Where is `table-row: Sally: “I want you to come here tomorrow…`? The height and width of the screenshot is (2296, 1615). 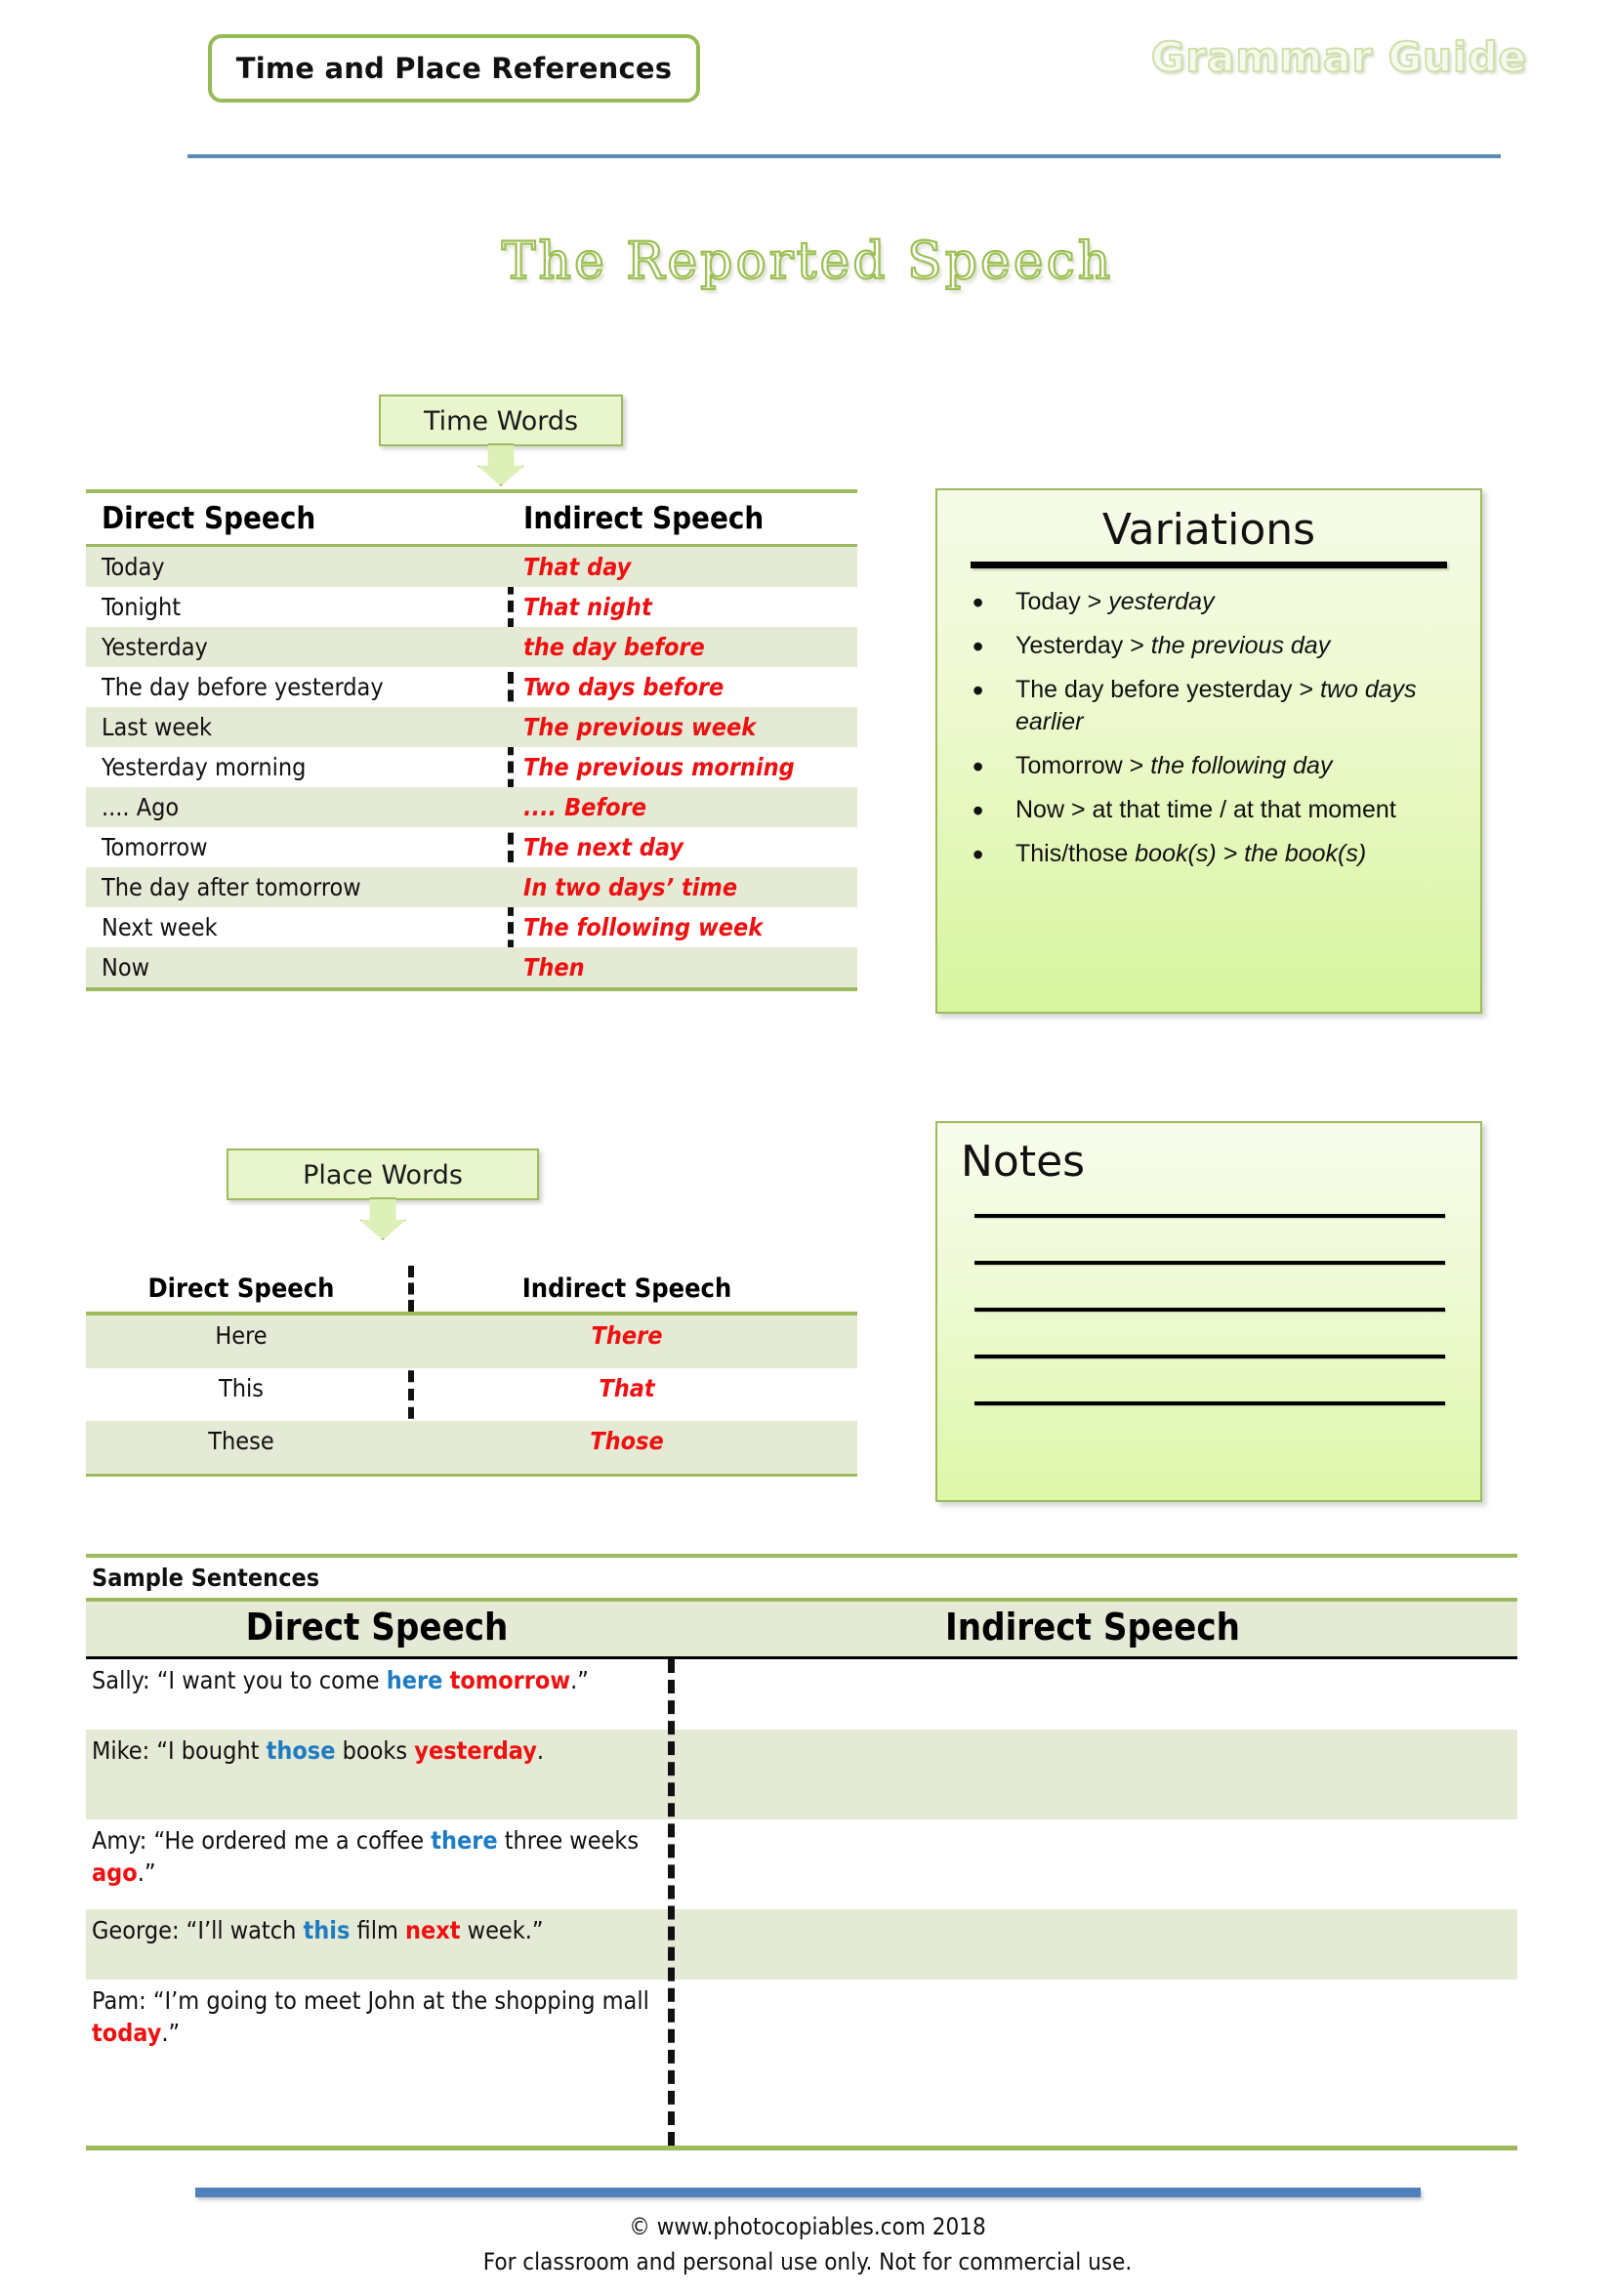
table-row: Sally: “I want you to come here tomorrow… is located at coordinates (801, 1694).